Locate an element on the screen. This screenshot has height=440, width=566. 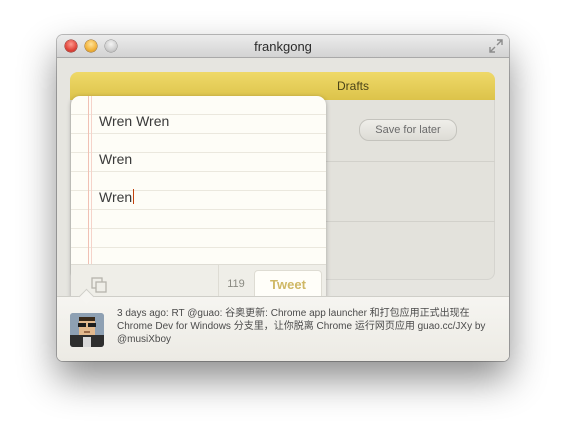
copy-icon is located at coordinates (99, 285).